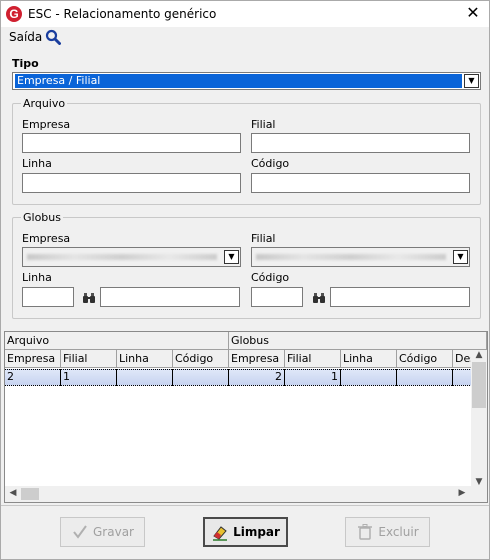 The image size is (490, 560). I want to click on cell-arquivo-codigo, so click(201, 377).